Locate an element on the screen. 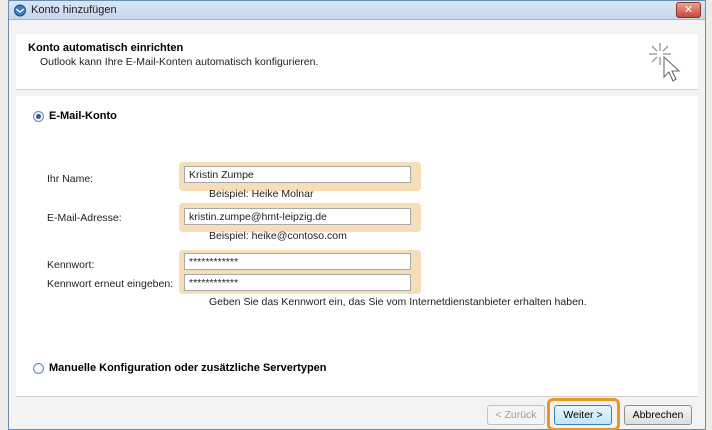  email-label: E-Mail-Adresse: is located at coordinates (84, 218).